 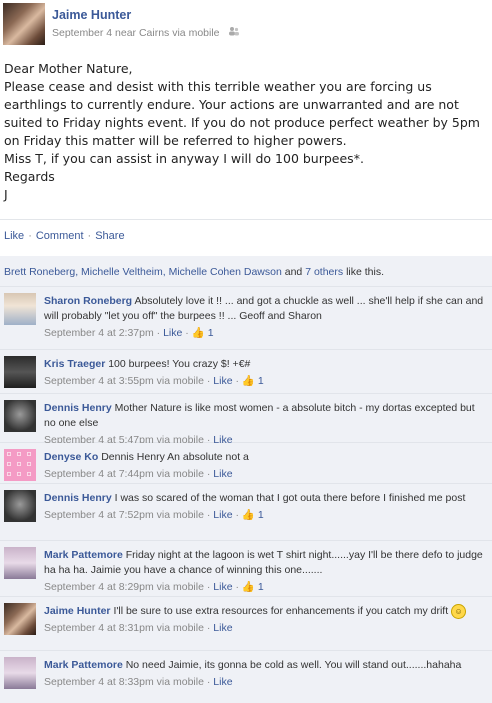 I want to click on post-meta-text: September 4 near Cairns via mobile, so click(x=136, y=33).